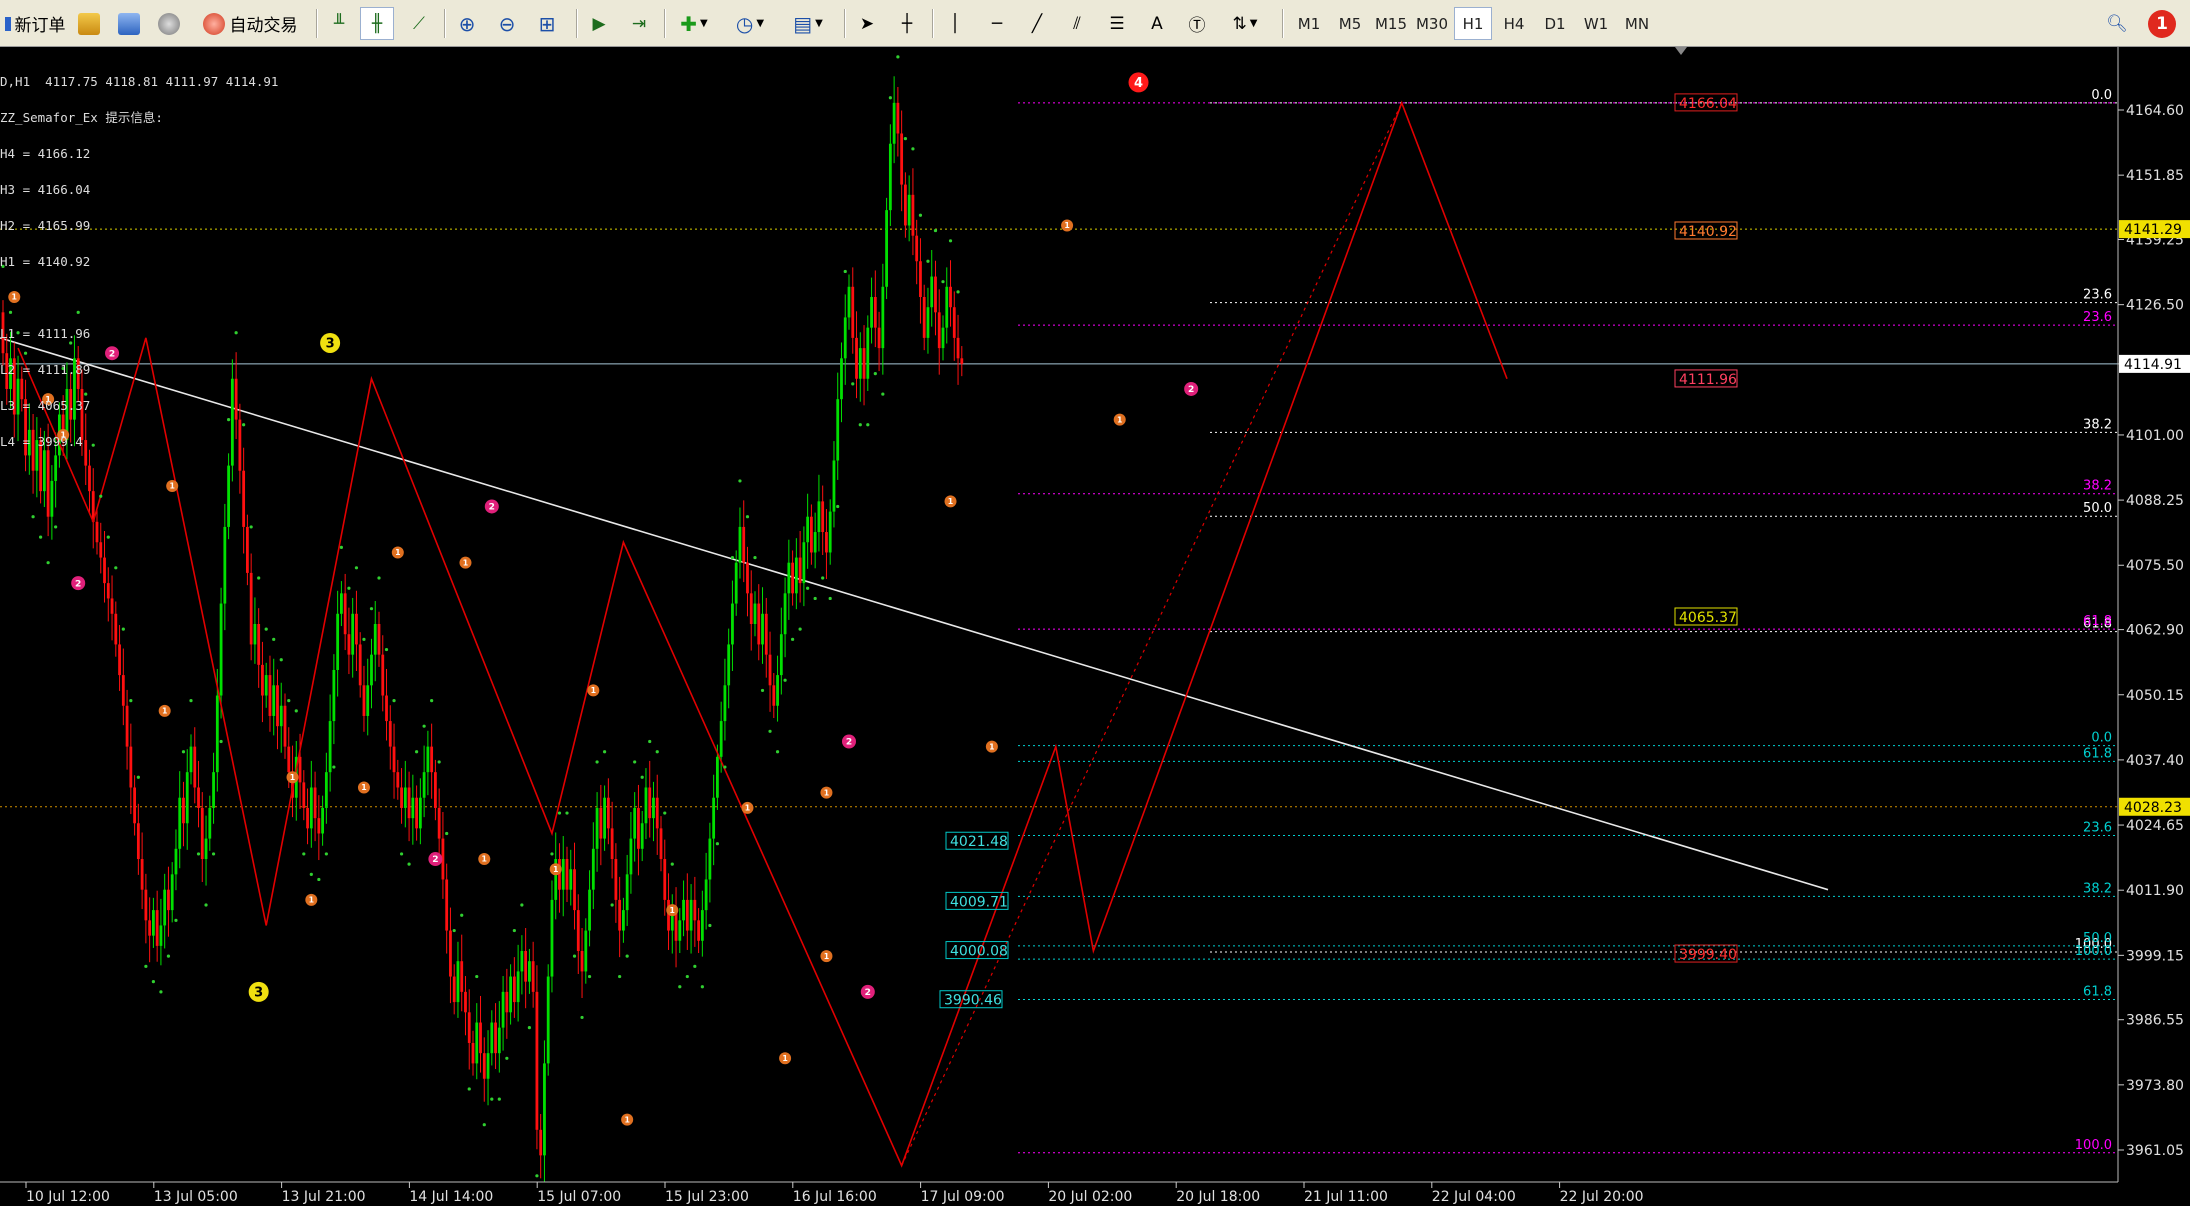 Image resolution: width=2190 pixels, height=1206 pixels. What do you see at coordinates (1708, 232) in the screenshot?
I see `price-label-text: 4140.92` at bounding box center [1708, 232].